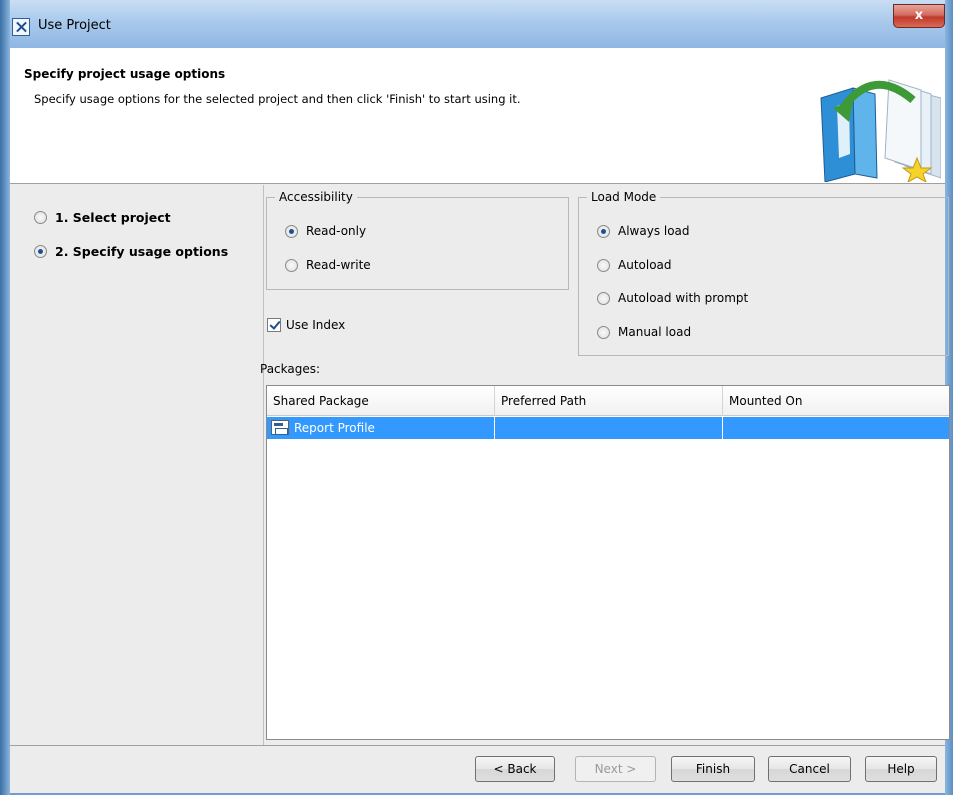 The height and width of the screenshot is (795, 953). I want to click on read-only-label: Read-only, so click(336, 231).